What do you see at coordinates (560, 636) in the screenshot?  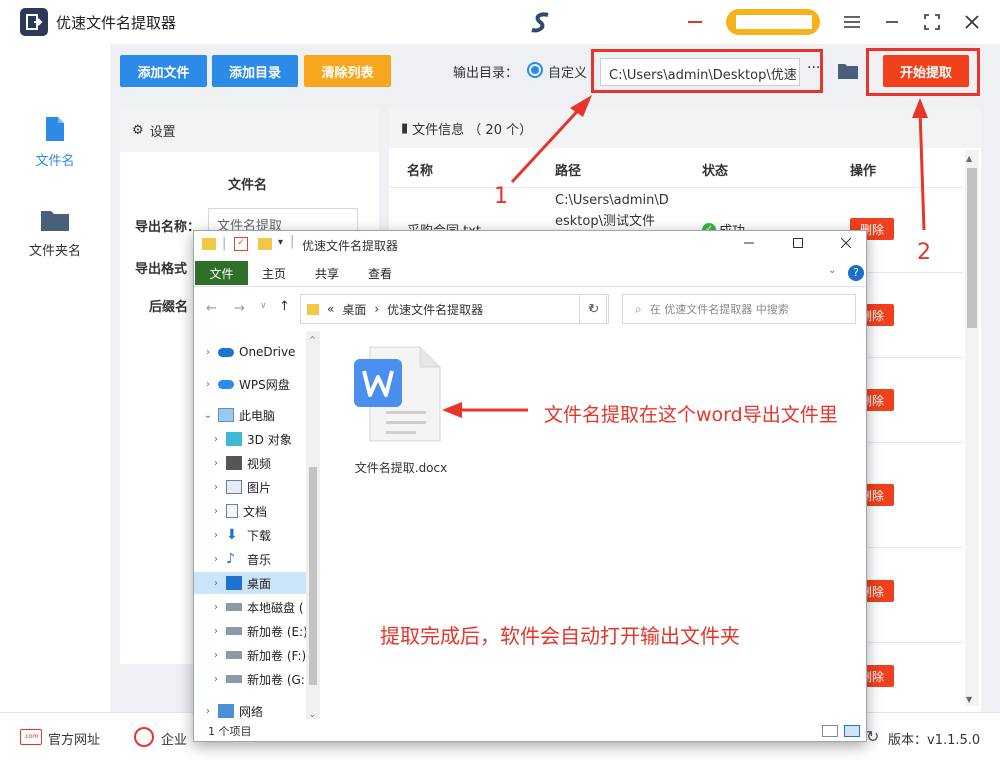 I see `annotation-done-note: 提取完成后，软件会自动打开输出文件夹` at bounding box center [560, 636].